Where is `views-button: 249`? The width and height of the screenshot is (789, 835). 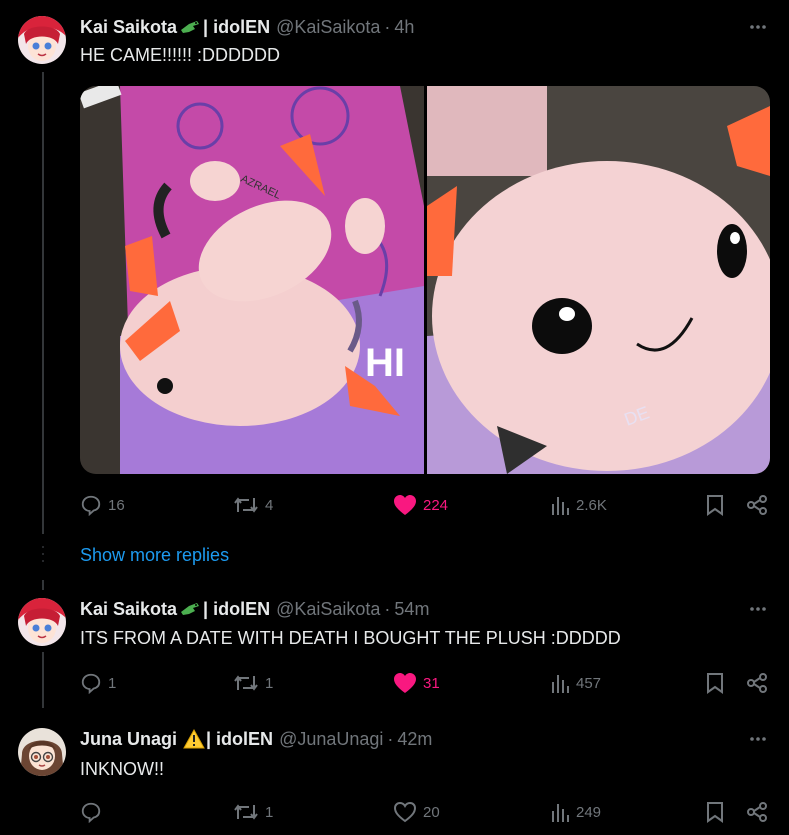 views-button: 249 is located at coordinates (575, 812).